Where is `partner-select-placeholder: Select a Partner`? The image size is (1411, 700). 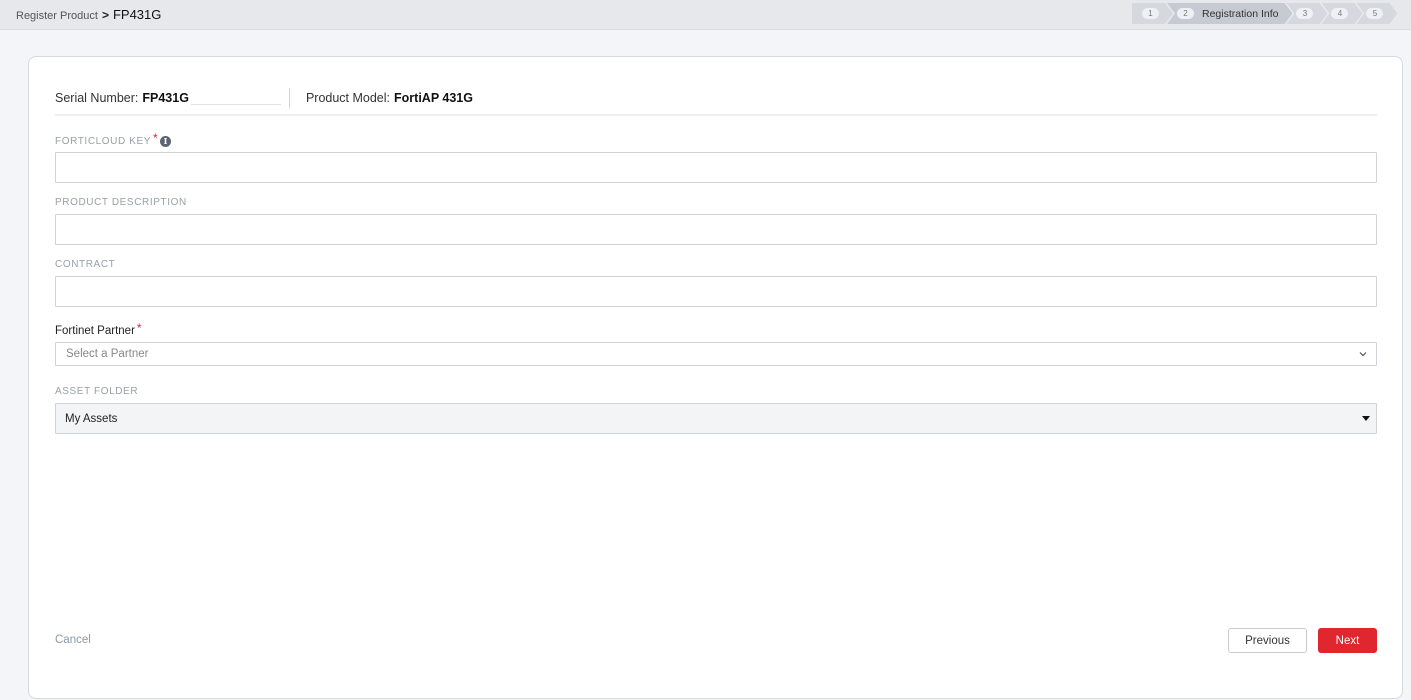 partner-select-placeholder: Select a Partner is located at coordinates (107, 354).